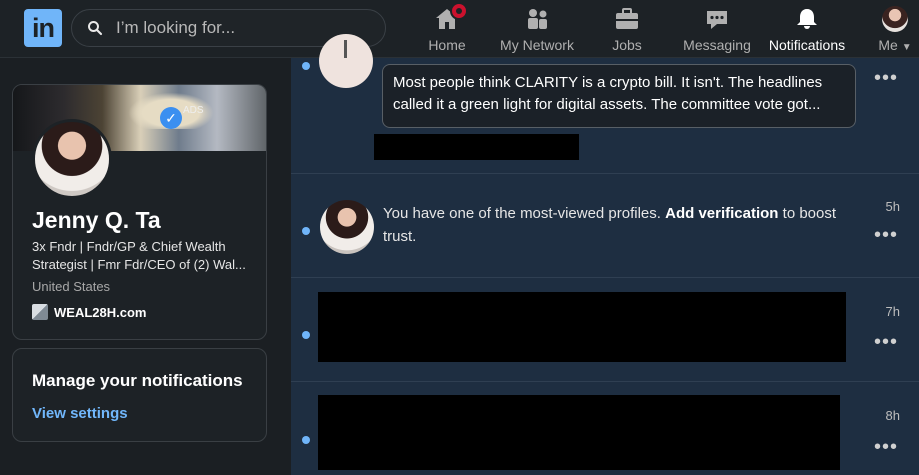  Describe the element at coordinates (895, 19) in the screenshot. I see `avatar` at that location.